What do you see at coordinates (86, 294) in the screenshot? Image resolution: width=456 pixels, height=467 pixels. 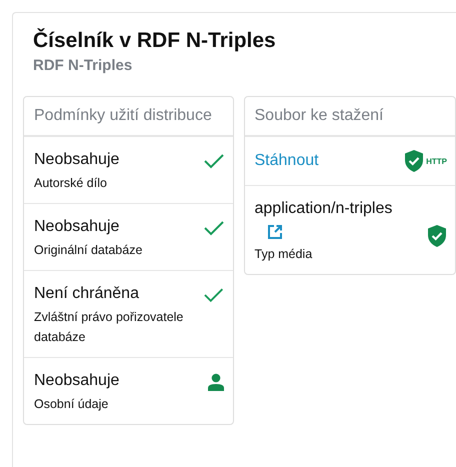 I see `term-value: Není chráněna` at bounding box center [86, 294].